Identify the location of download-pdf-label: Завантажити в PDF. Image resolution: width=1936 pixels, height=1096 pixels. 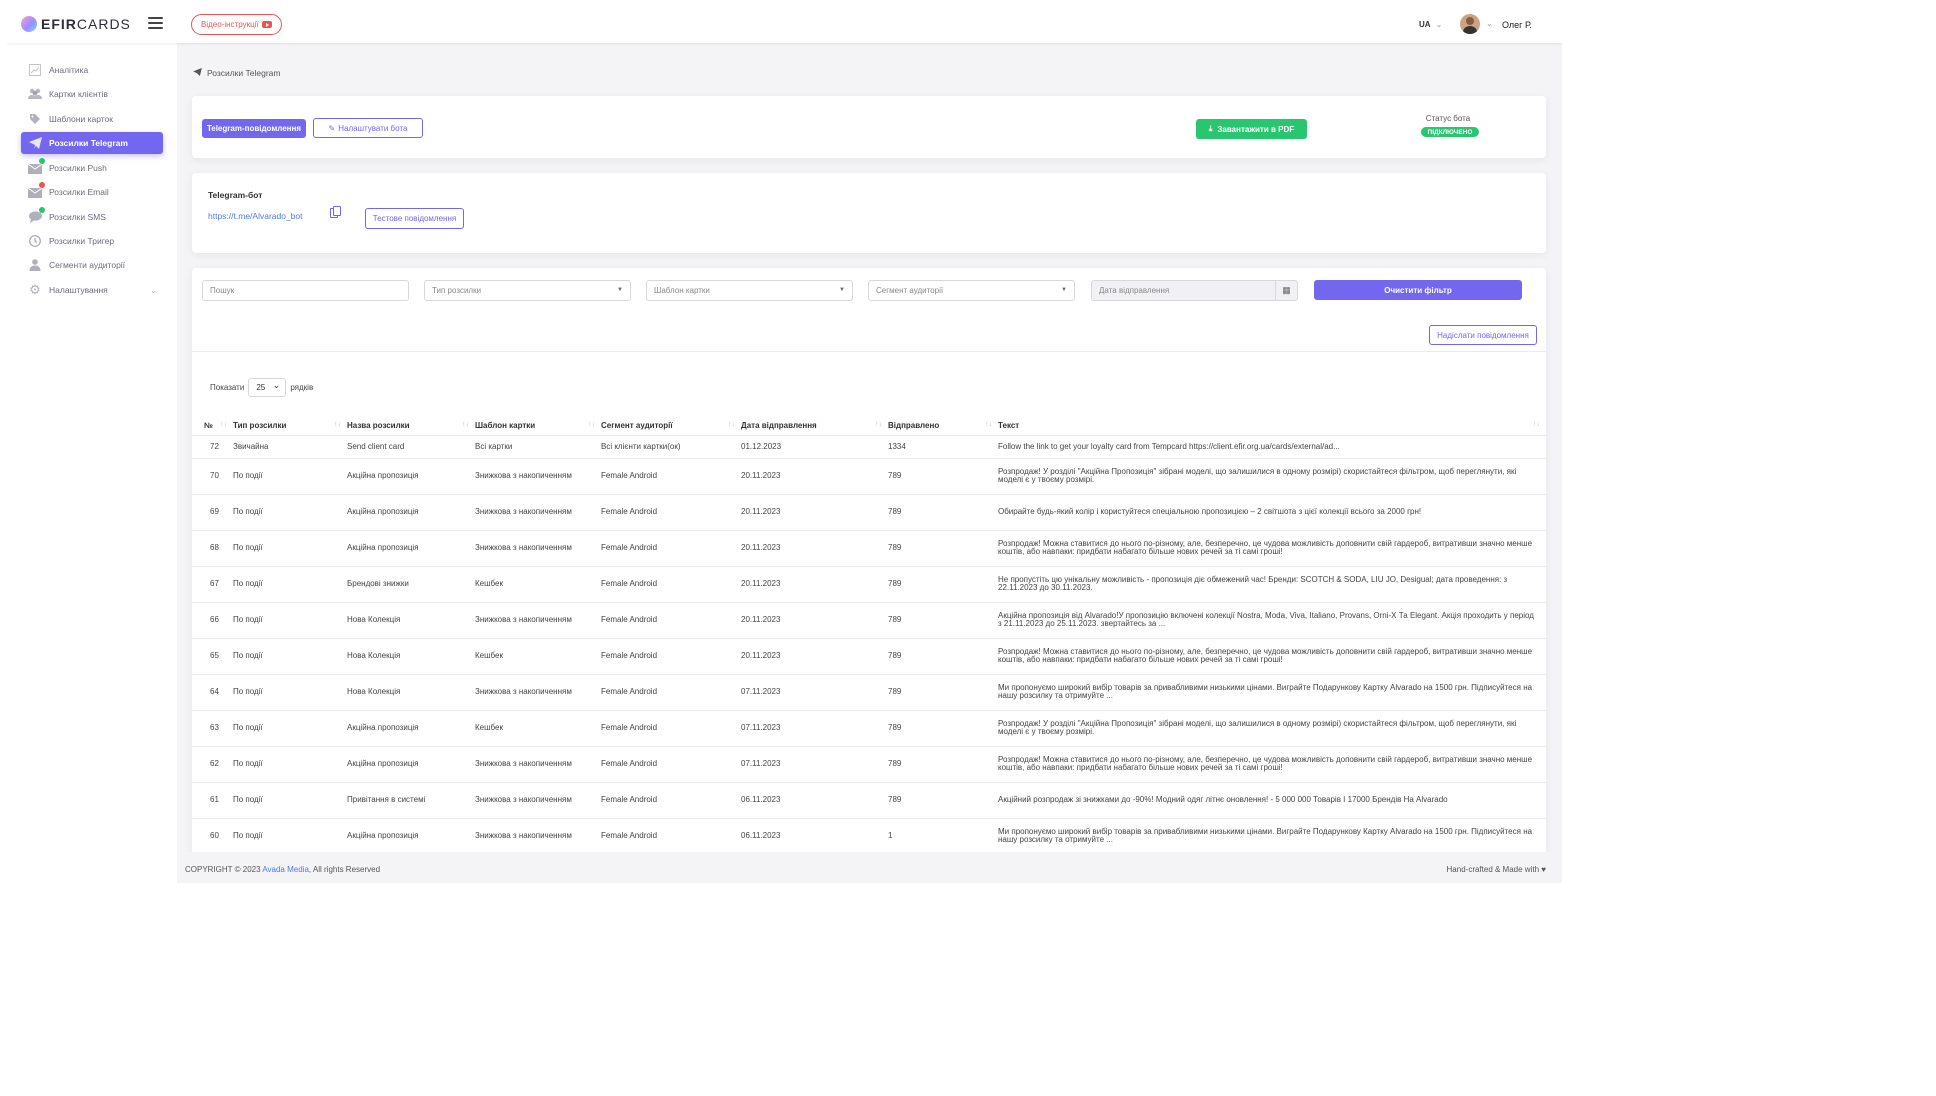
(1256, 129).